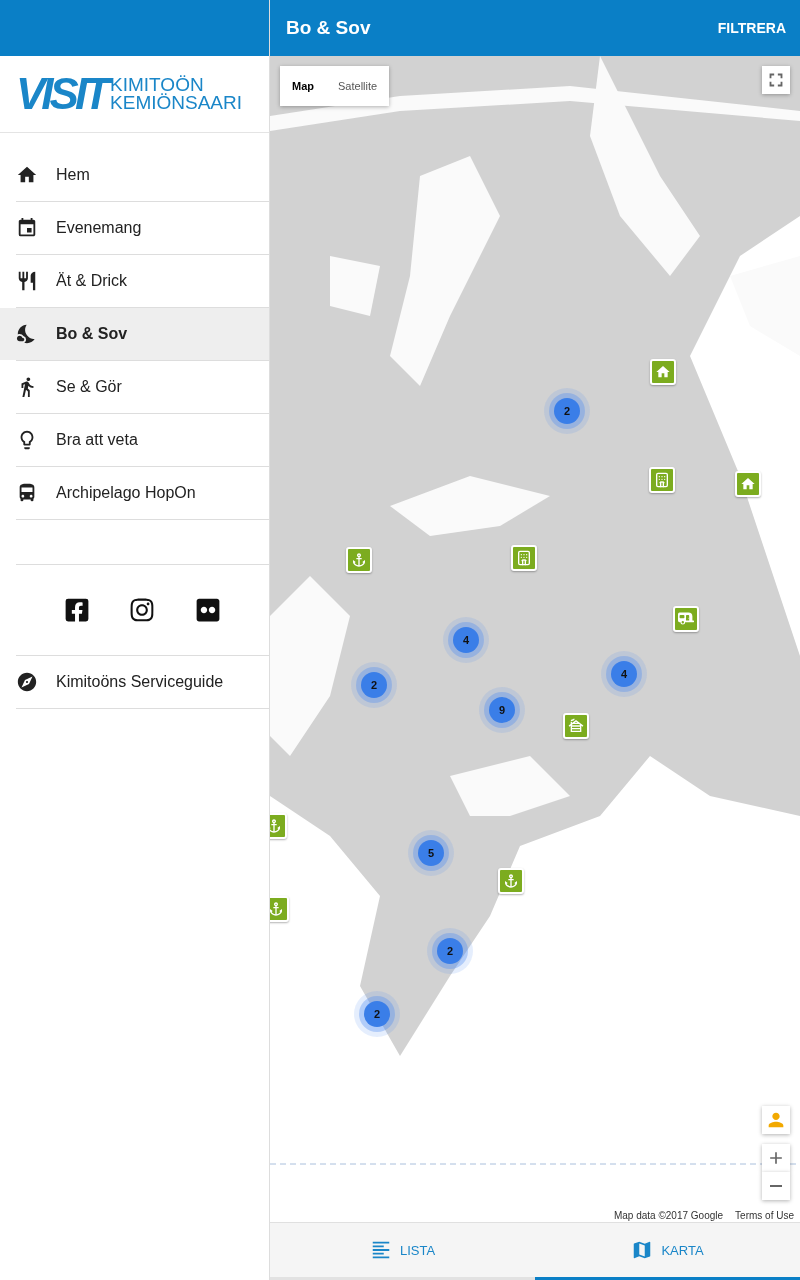 This screenshot has width=800, height=1280. What do you see at coordinates (667, 1251) in the screenshot?
I see `view-tab: KARTA` at bounding box center [667, 1251].